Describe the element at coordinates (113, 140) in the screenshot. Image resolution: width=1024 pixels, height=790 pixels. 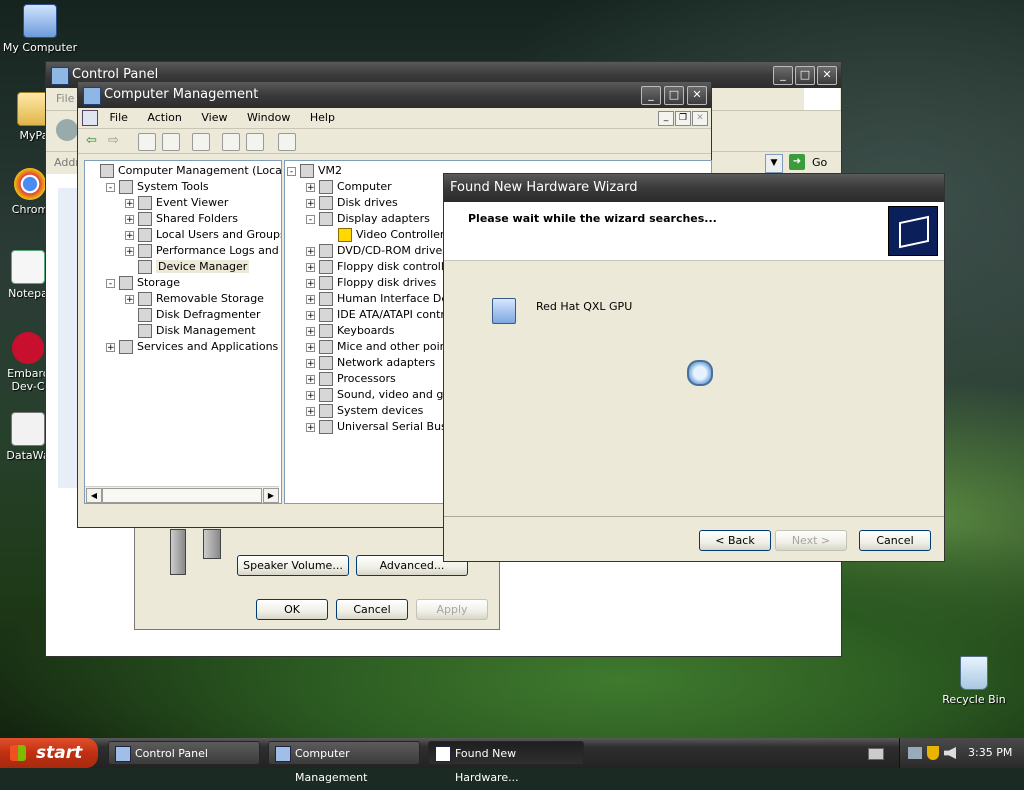
I see `forward-arrow-icon: ⇨` at that location.